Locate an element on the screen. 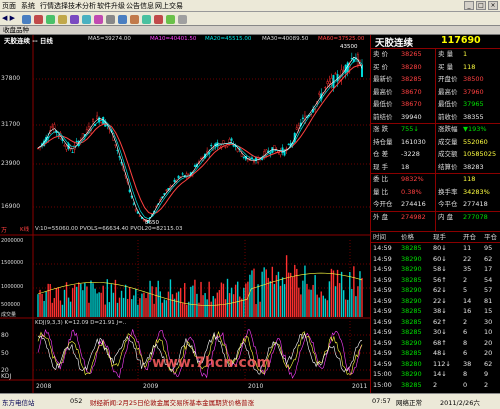  instrument-code: 117690 is located at coordinates (461, 40).